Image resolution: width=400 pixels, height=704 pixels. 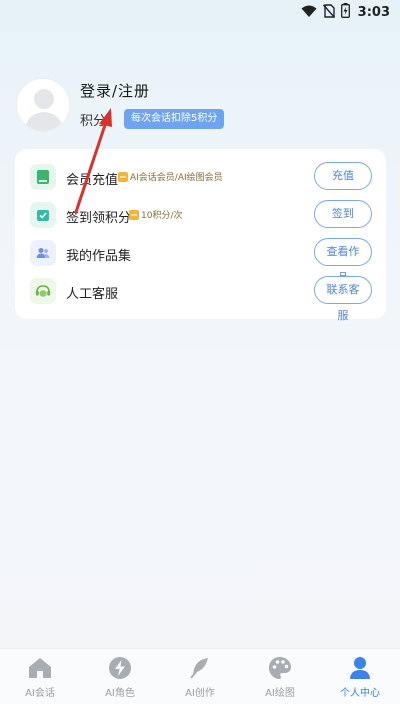 What do you see at coordinates (43, 253) in the screenshot?
I see `people-icon` at bounding box center [43, 253].